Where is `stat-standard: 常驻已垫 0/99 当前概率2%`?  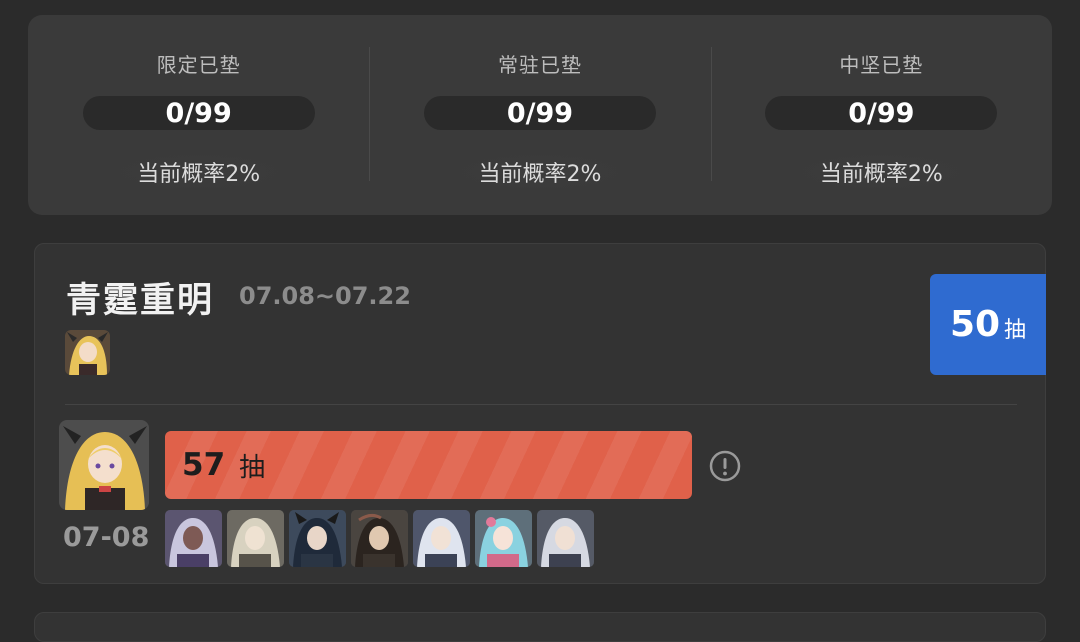
stat-standard: 常驻已垫 0/99 当前概率2% is located at coordinates (539, 115).